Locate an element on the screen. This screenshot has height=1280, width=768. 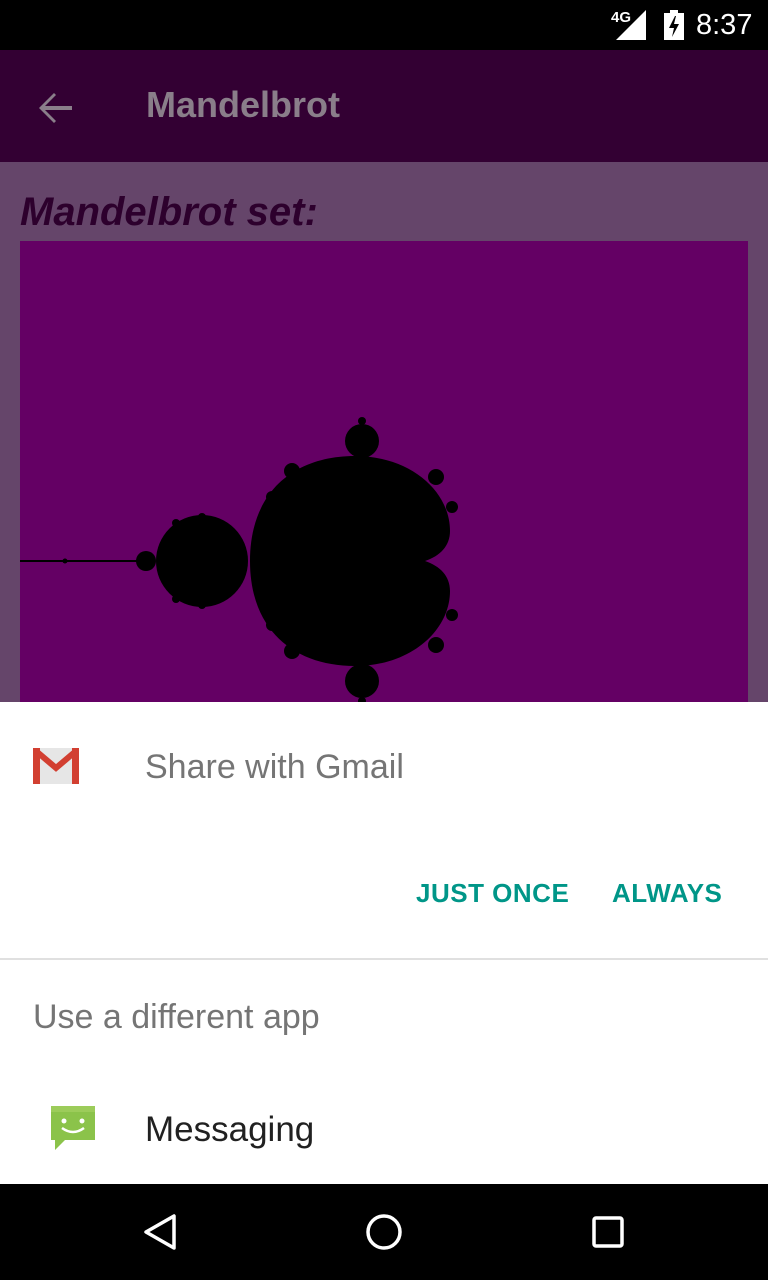
app-bar: Mandelbrot is located at coordinates (384, 106).